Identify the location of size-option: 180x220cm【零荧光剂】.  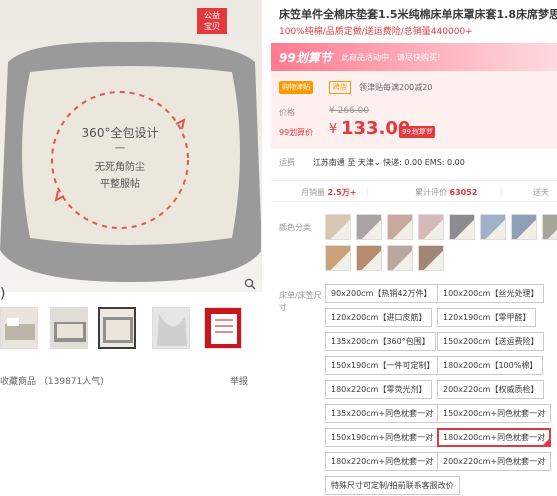
(379, 389).